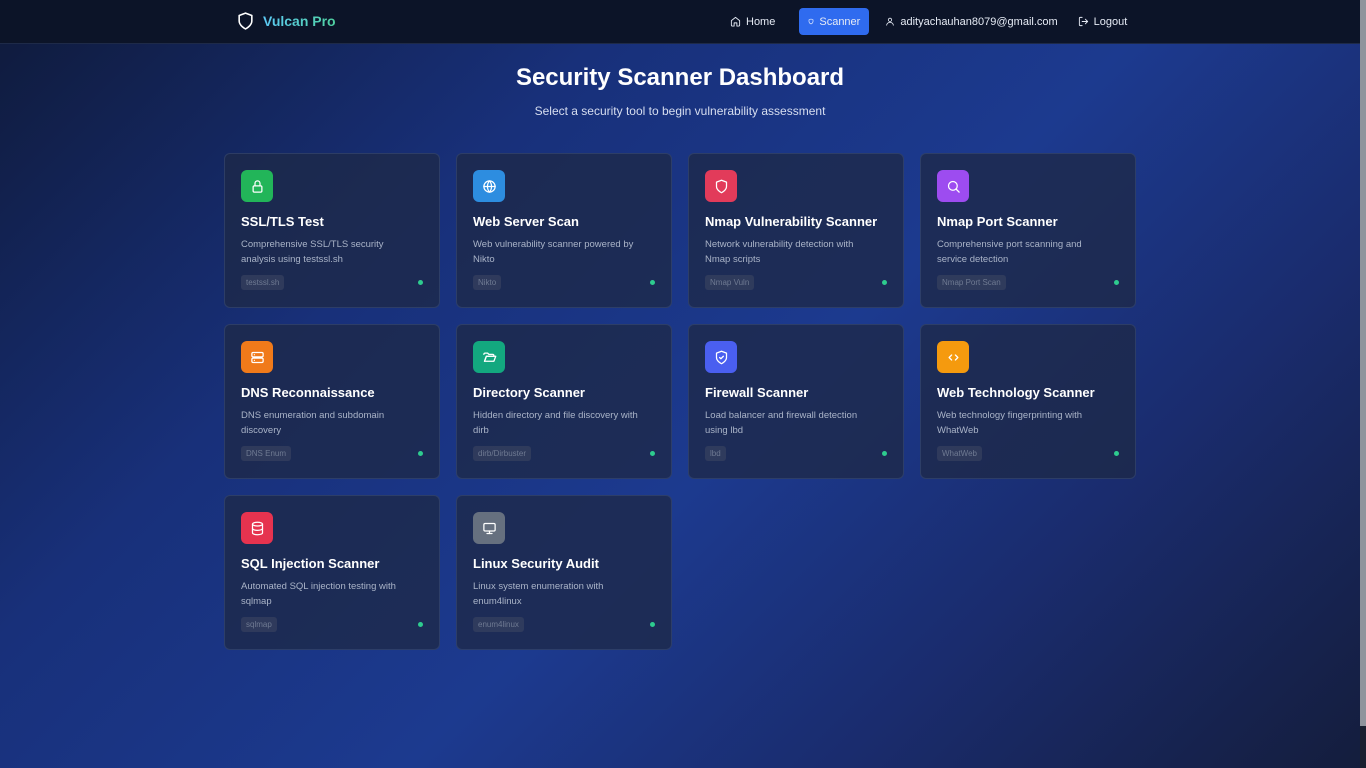  What do you see at coordinates (332, 624) in the screenshot?
I see `tool-footer: sqlmap` at bounding box center [332, 624].